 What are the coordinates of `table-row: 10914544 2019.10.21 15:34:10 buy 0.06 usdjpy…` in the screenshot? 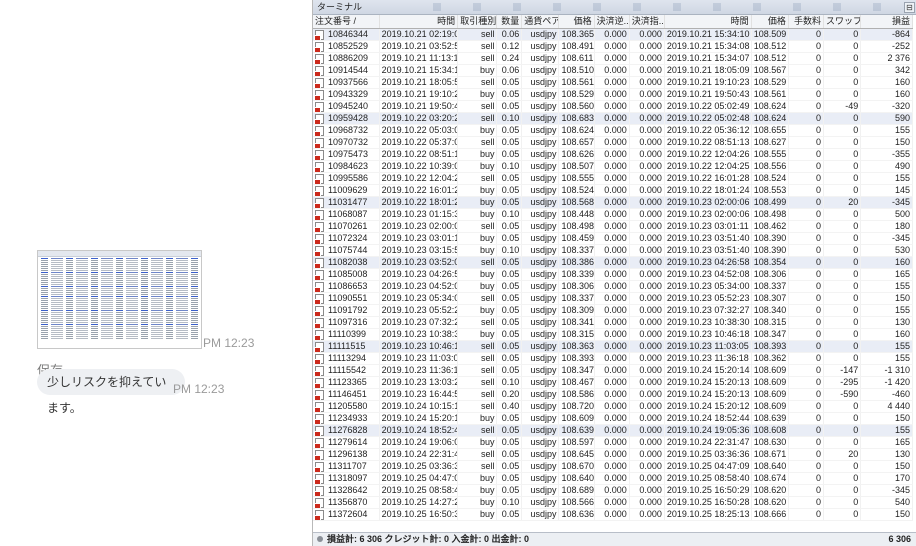 It's located at (613, 70).